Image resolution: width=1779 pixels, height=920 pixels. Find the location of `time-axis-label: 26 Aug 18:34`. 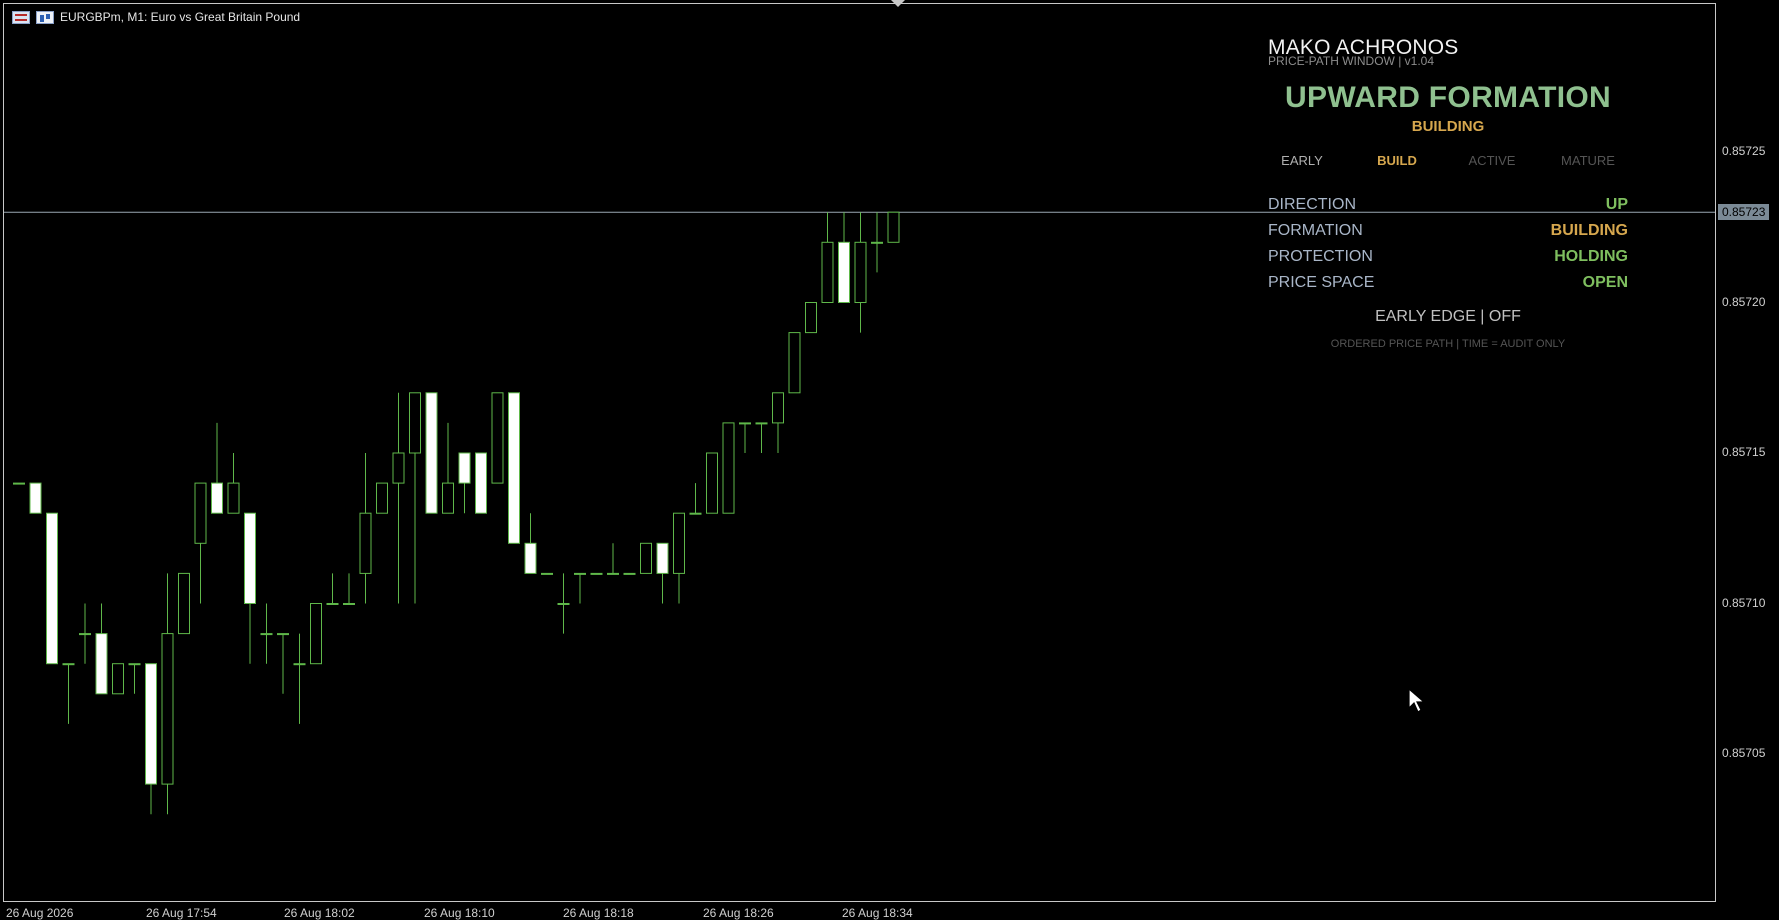

time-axis-label: 26 Aug 18:34 is located at coordinates (877, 913).